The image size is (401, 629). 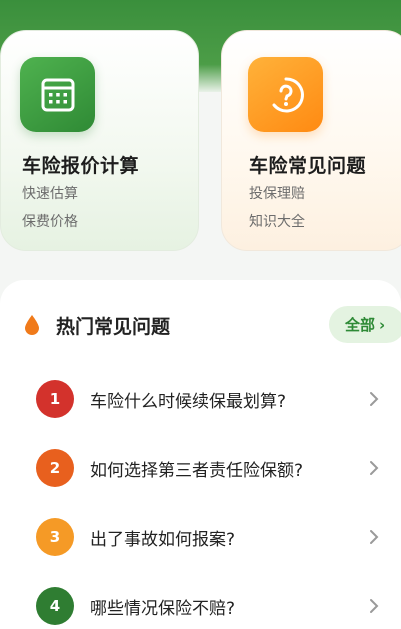 I want to click on question-icon, so click(x=285, y=94).